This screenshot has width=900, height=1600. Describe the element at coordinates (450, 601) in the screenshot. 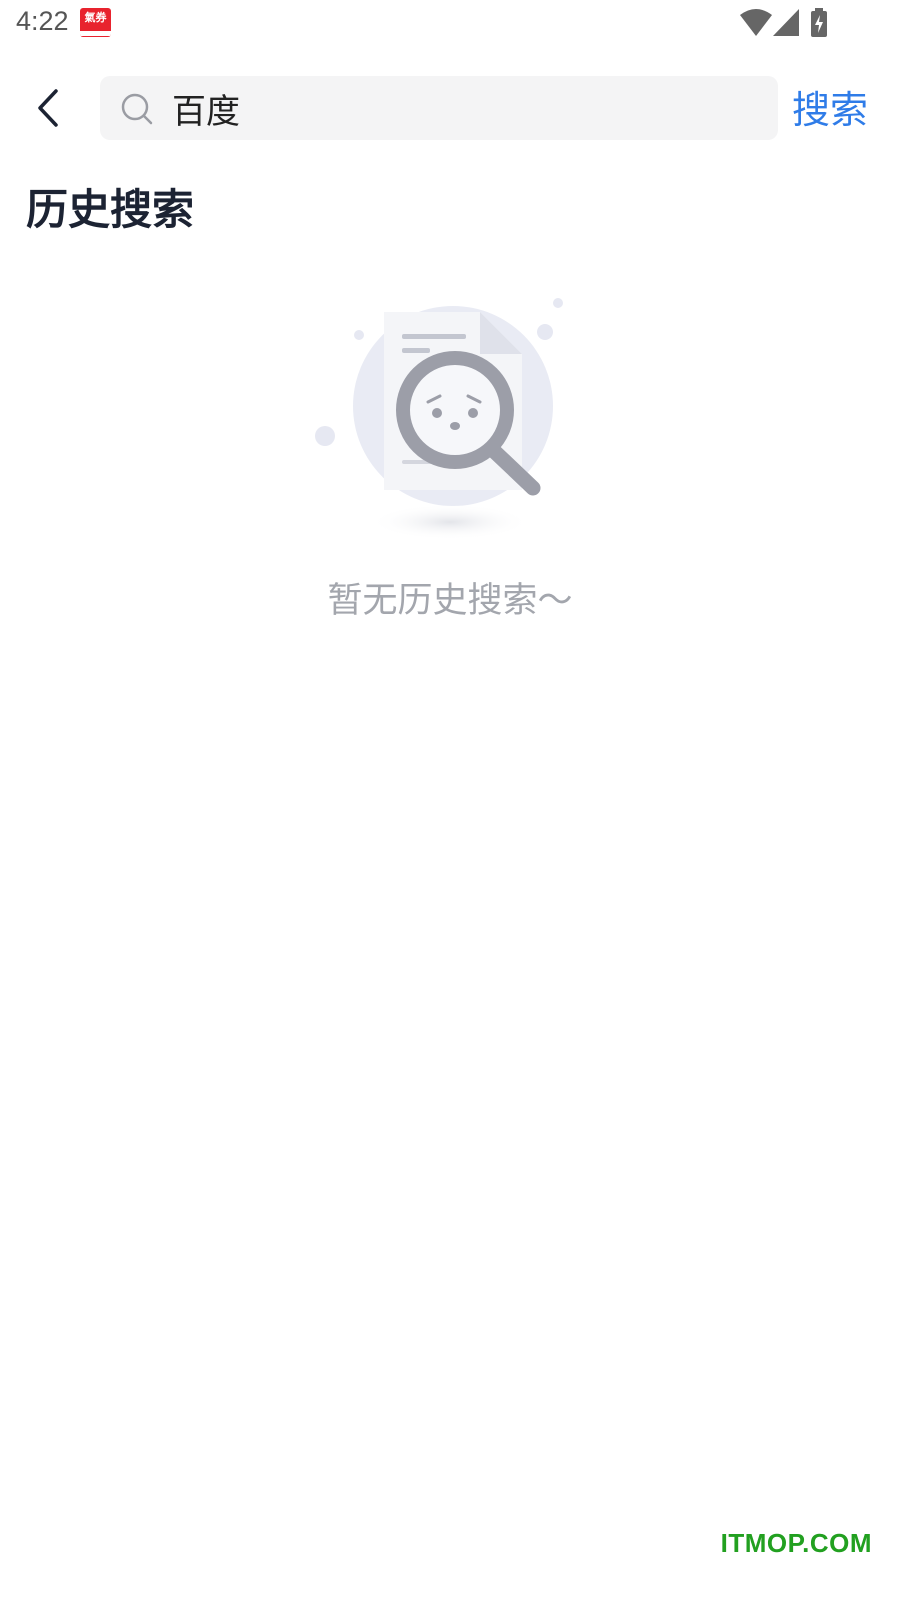

I see `empty-history-text: 暂无历史搜索～` at that location.